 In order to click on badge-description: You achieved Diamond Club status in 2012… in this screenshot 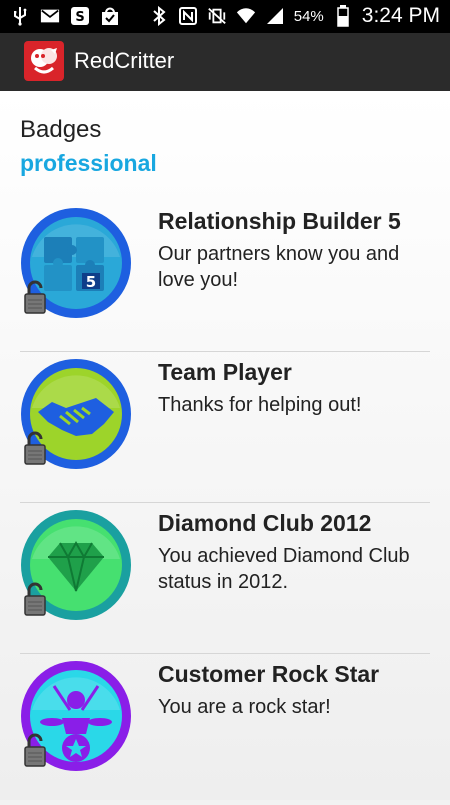, I will do `click(284, 569)`.